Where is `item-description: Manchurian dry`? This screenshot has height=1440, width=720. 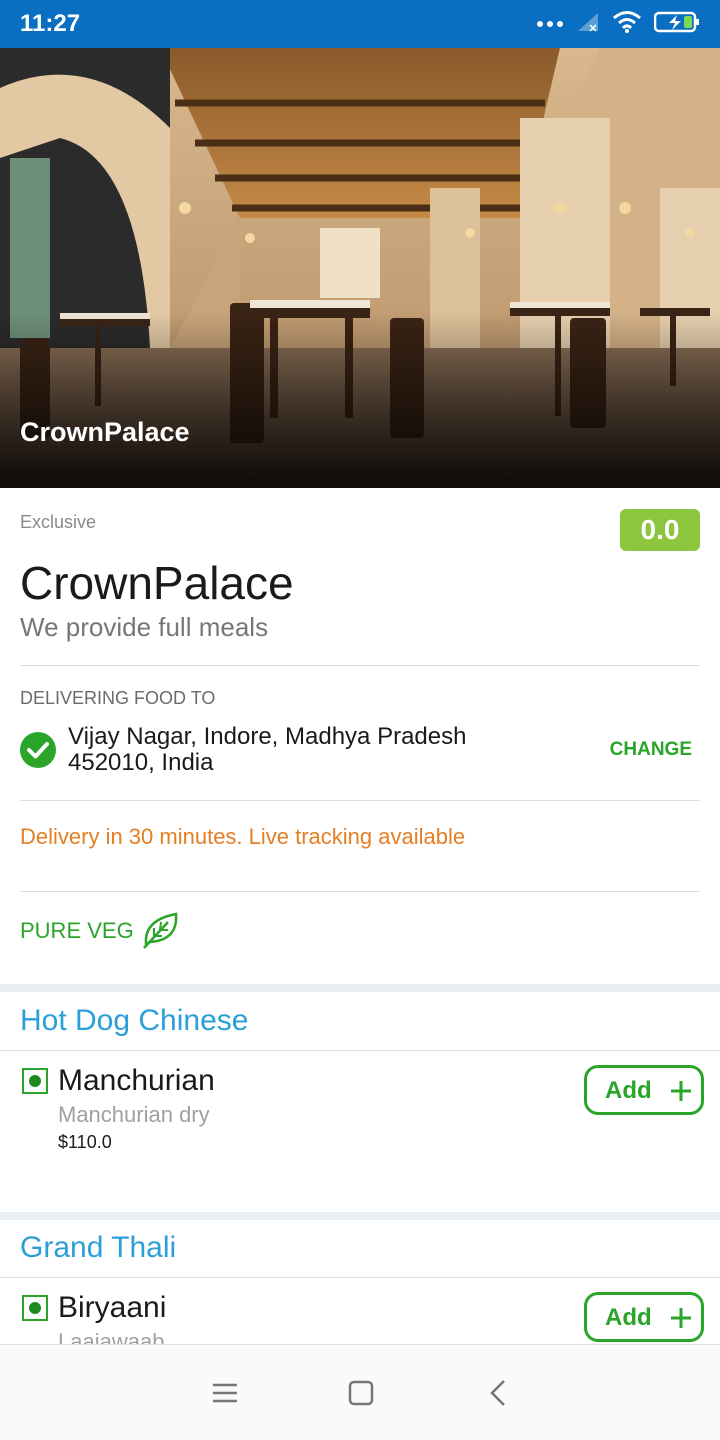
item-description: Manchurian dry is located at coordinates (134, 1114).